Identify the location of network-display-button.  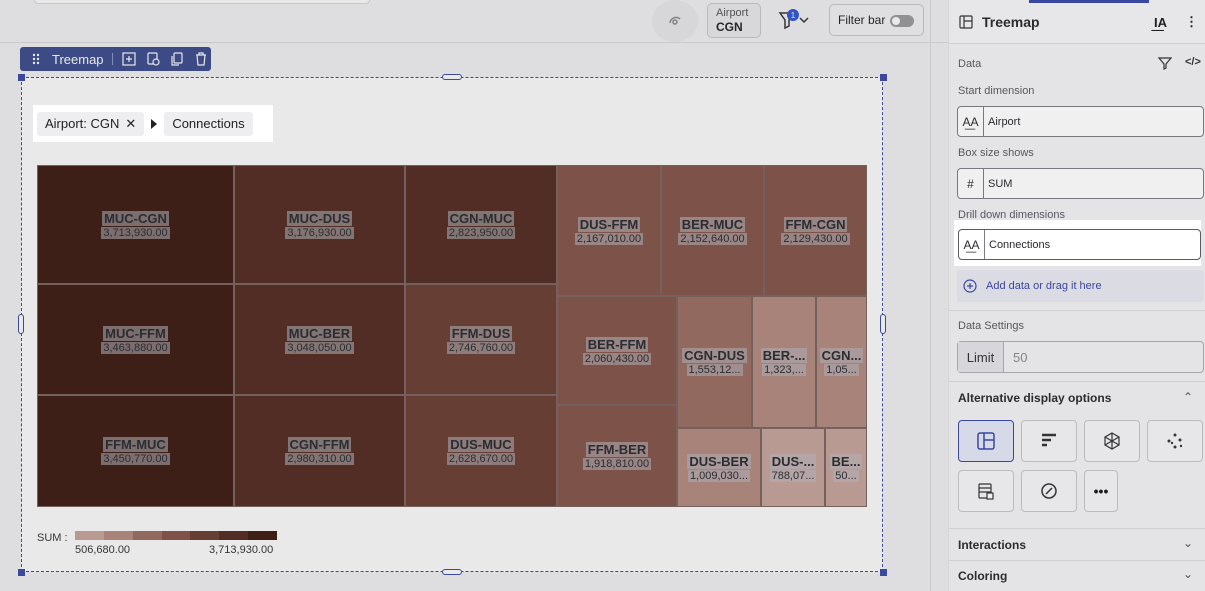
(1112, 441).